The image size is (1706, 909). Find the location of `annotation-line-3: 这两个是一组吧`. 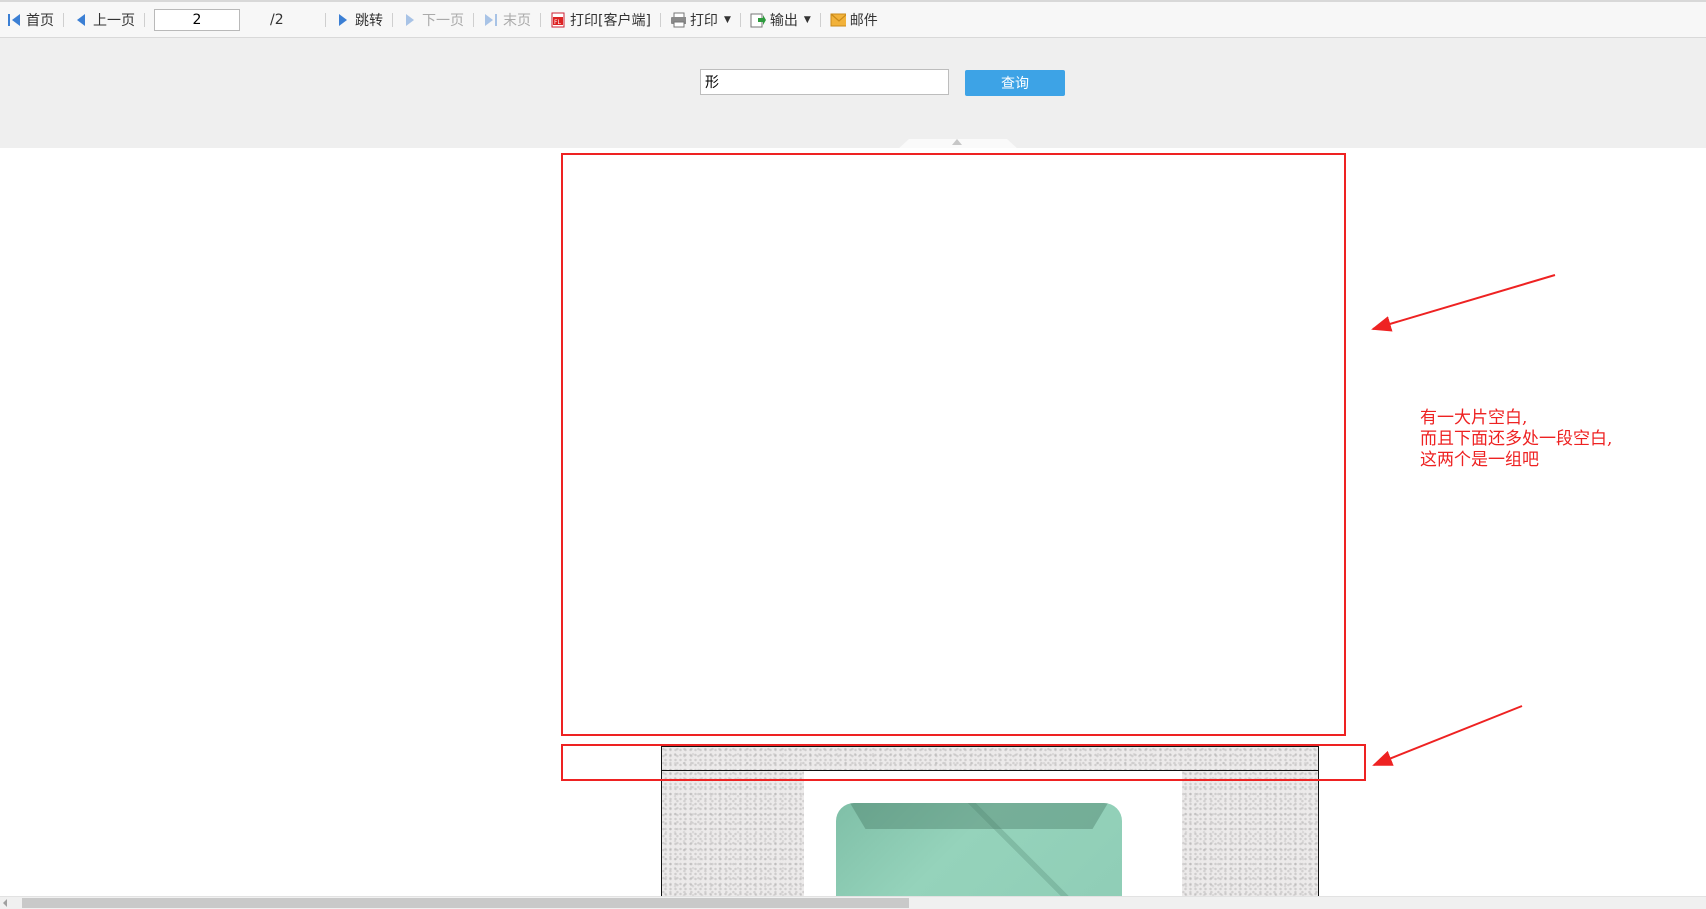

annotation-line-3: 这两个是一组吧 is located at coordinates (1479, 460).